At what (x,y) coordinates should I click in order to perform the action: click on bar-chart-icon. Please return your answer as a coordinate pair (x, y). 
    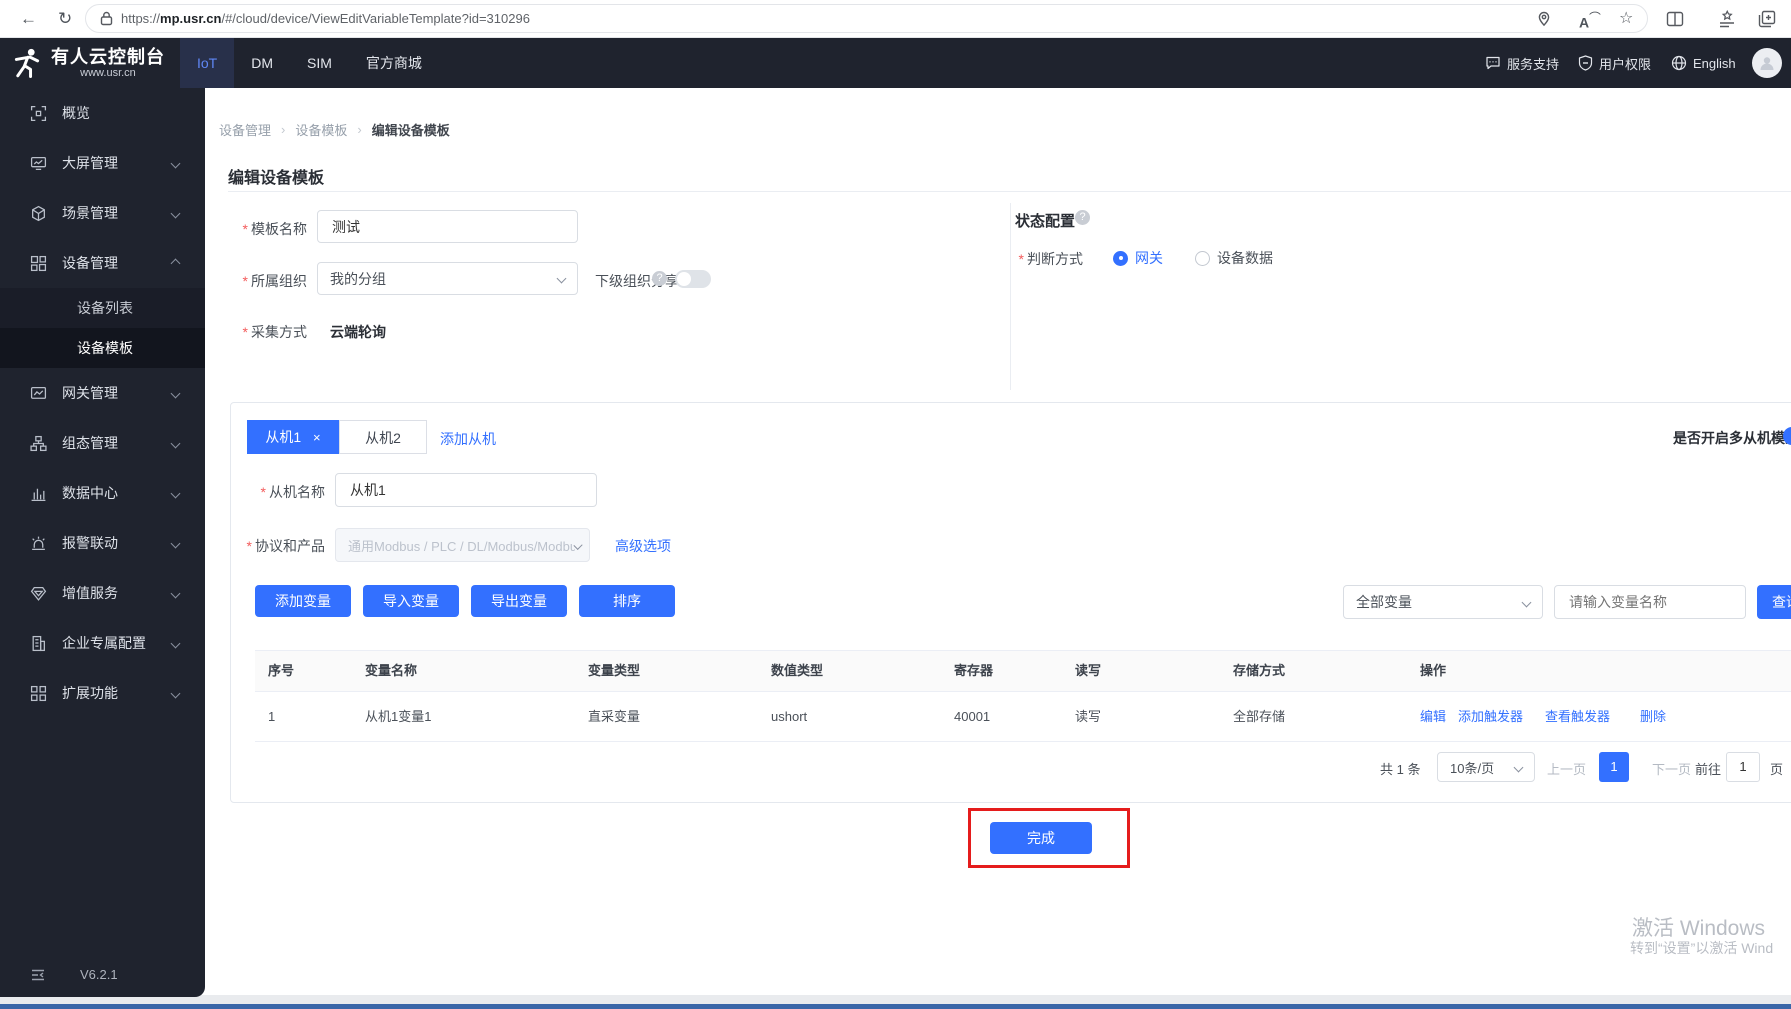
    Looking at the image, I should click on (38, 493).